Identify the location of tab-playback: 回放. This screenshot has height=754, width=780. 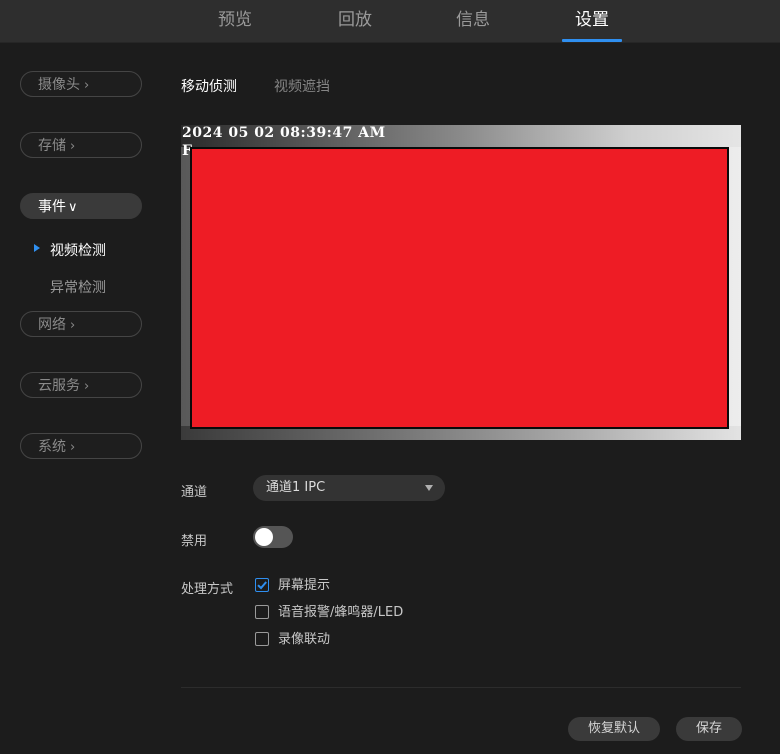
(355, 21).